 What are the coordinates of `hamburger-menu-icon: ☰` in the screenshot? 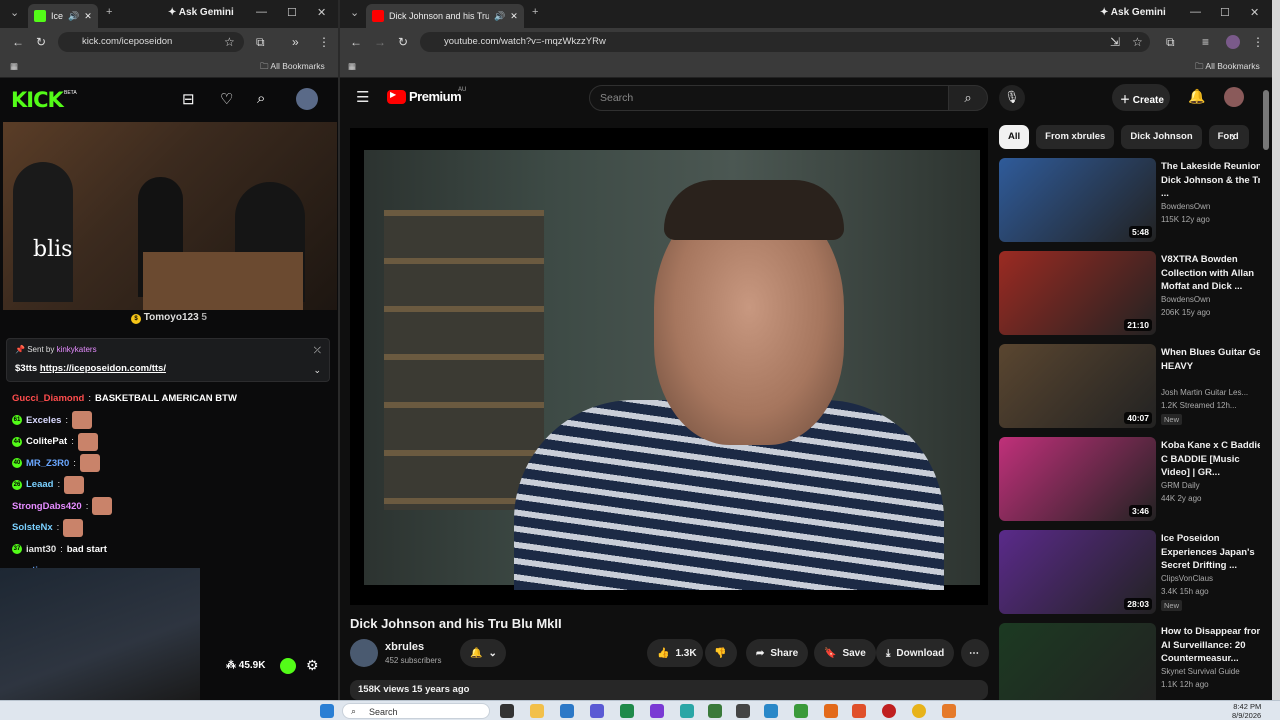 It's located at (362, 97).